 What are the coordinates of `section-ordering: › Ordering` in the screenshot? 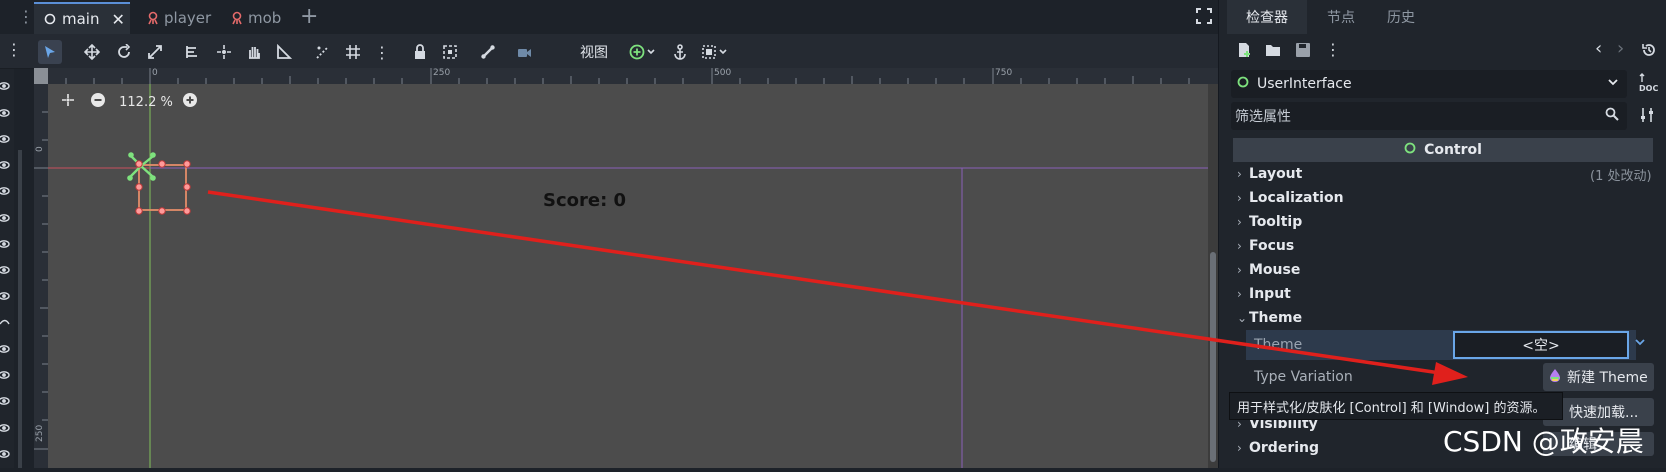 It's located at (1278, 448).